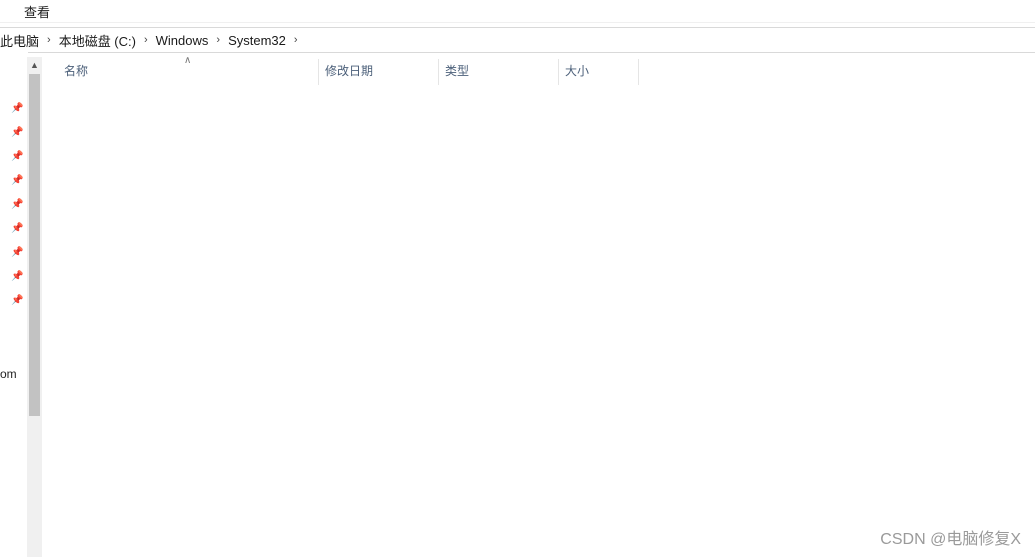  I want to click on breadcrumb-local-disk: 本地磁盘 (C:), so click(97, 40).